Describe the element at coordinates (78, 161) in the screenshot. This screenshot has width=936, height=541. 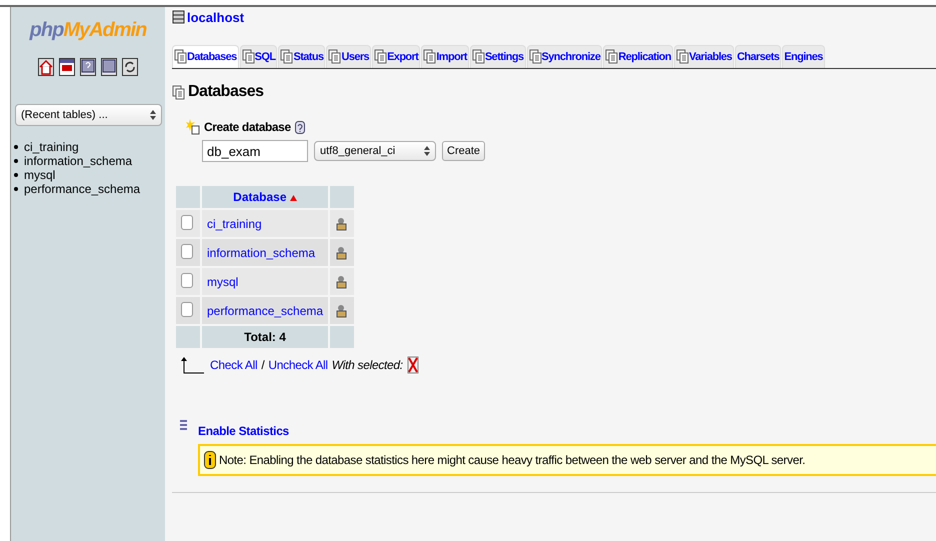
I see `sidebar-database-link: information_schema` at that location.